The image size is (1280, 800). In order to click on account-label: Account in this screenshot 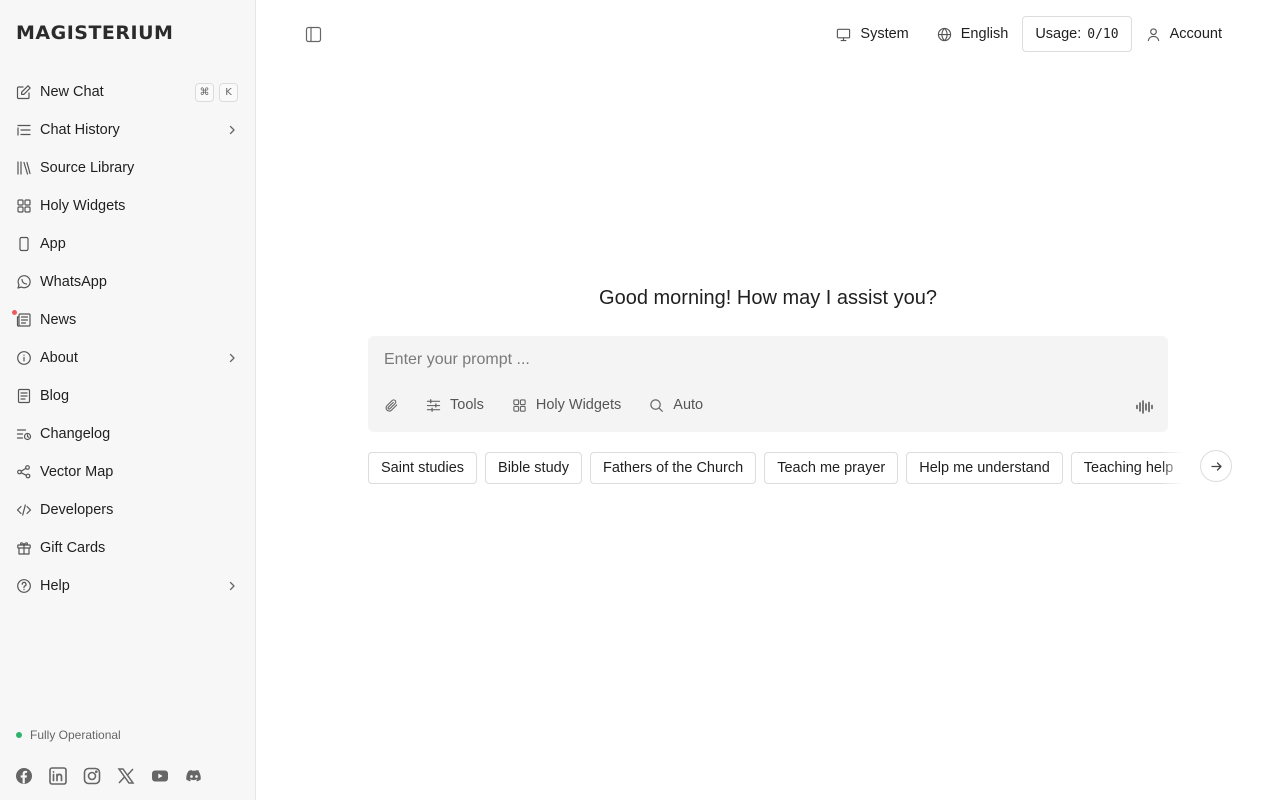, I will do `click(1195, 34)`.